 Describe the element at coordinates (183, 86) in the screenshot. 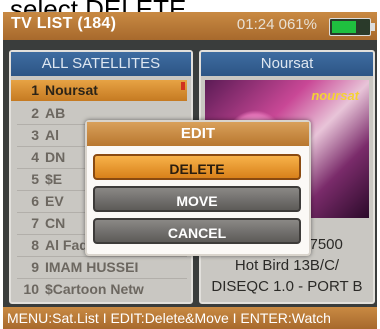

I see `fav-marker-icon` at that location.